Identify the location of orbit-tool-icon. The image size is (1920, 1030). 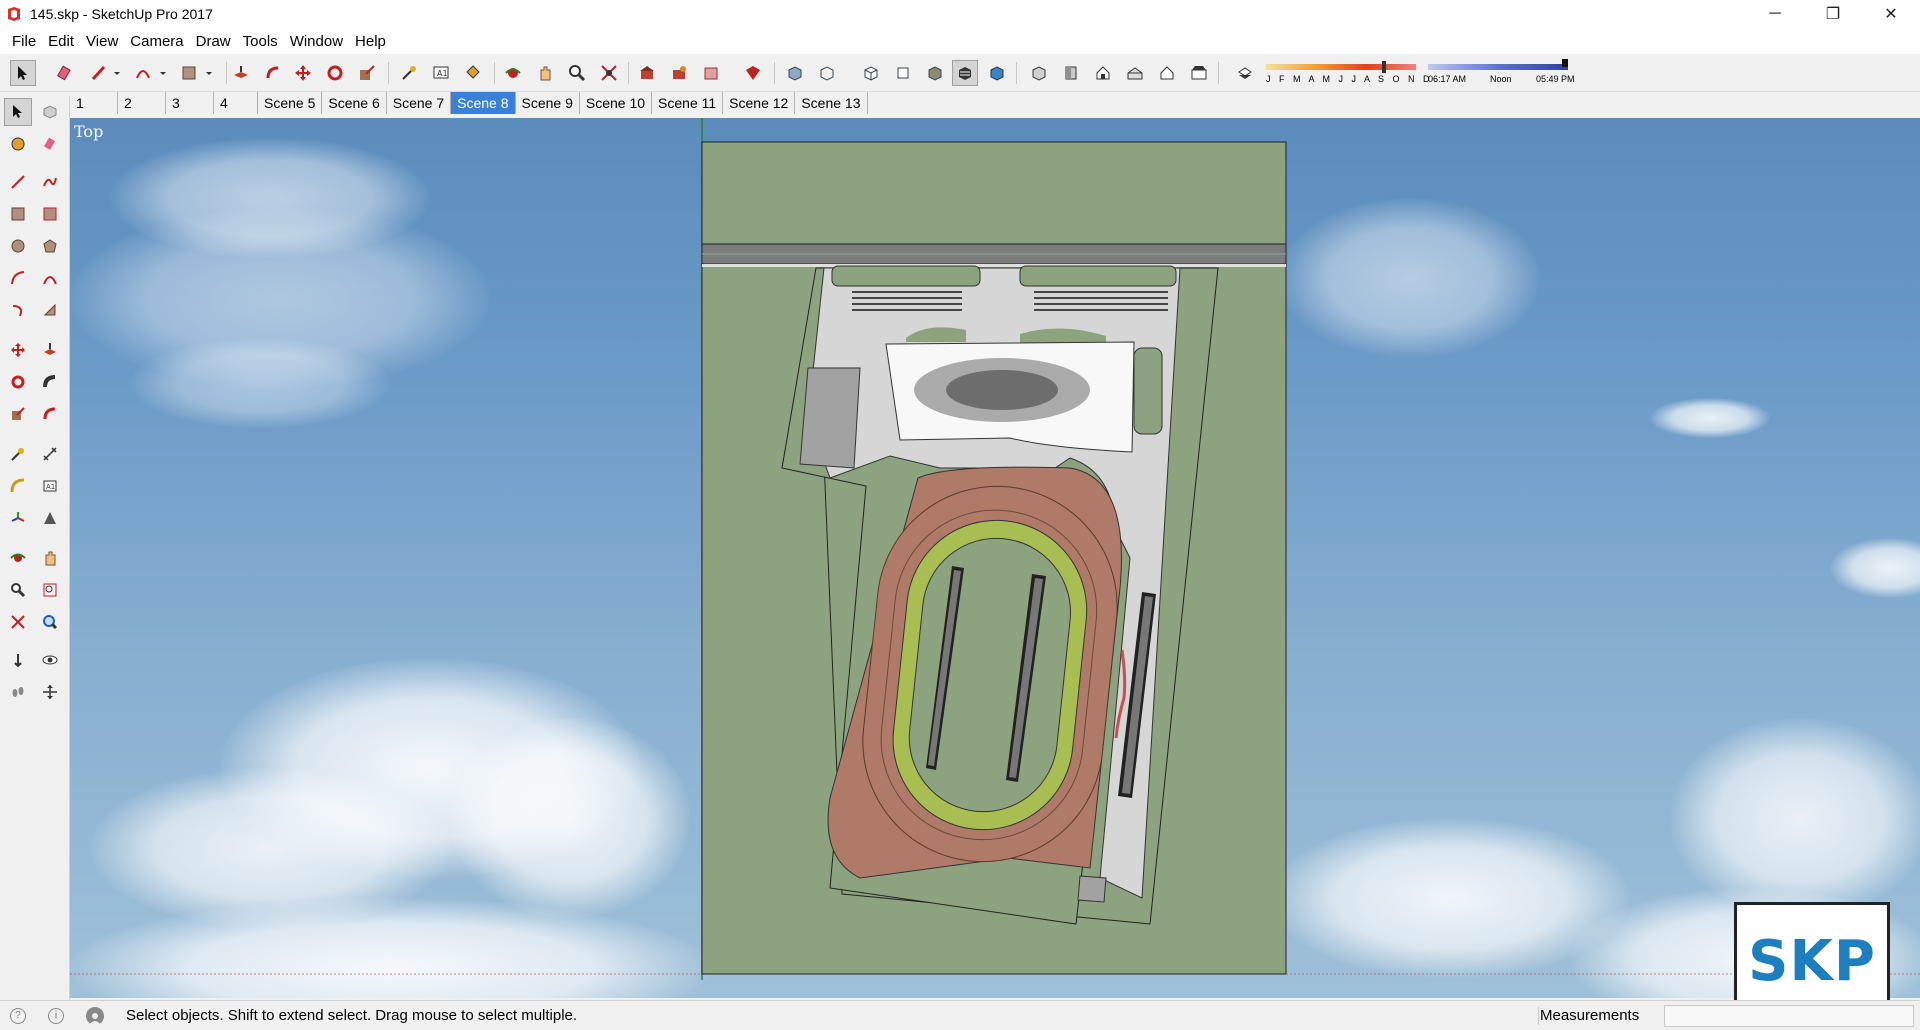
(513, 73).